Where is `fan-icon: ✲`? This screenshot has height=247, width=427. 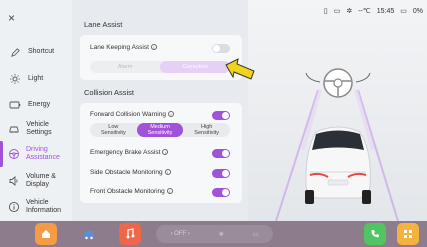
fan-icon: ✲ is located at coordinates (221, 234).